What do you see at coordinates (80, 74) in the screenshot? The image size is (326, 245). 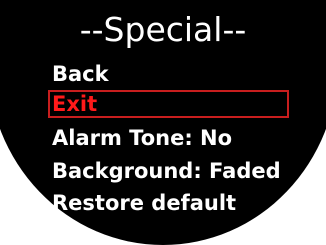 I see `menu-item-back: Back` at bounding box center [80, 74].